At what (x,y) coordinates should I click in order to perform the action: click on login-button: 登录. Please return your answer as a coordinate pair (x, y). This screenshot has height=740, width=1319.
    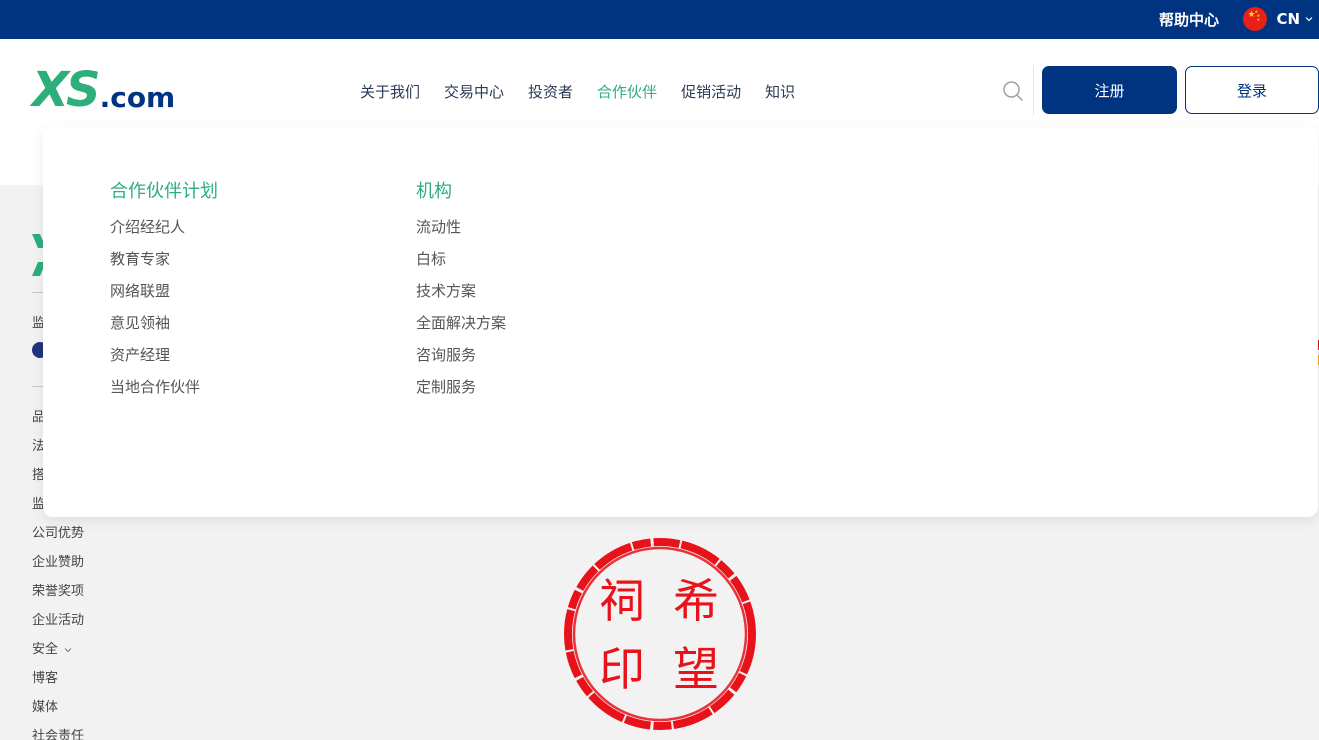
    Looking at the image, I should click on (1252, 90).